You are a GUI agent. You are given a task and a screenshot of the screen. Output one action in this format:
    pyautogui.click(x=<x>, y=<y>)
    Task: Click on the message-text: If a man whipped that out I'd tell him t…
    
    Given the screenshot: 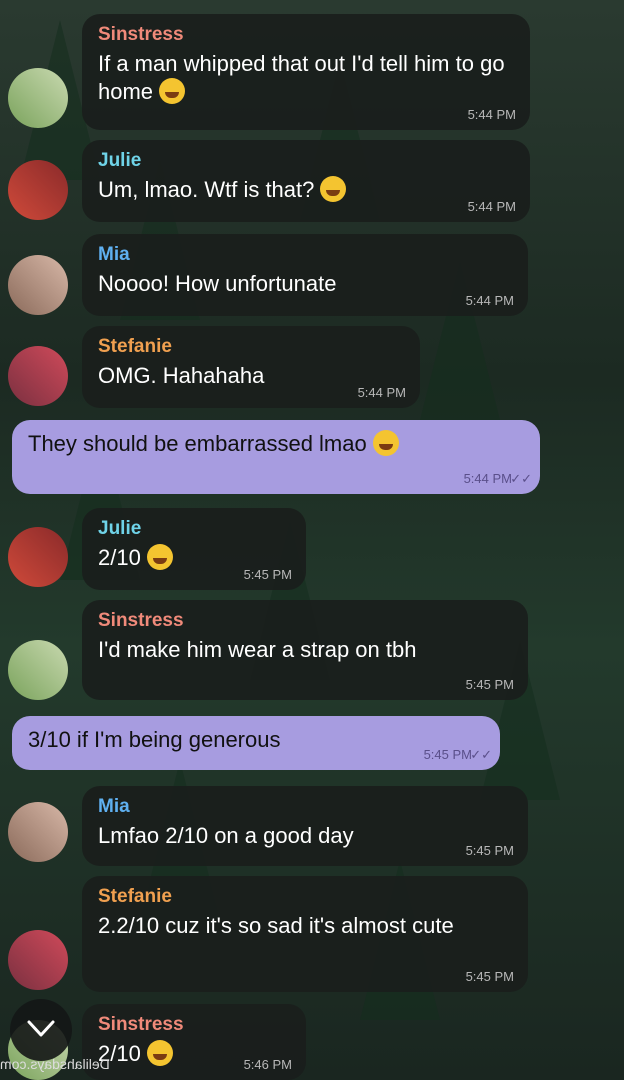 What is the action you would take?
    pyautogui.click(x=301, y=77)
    